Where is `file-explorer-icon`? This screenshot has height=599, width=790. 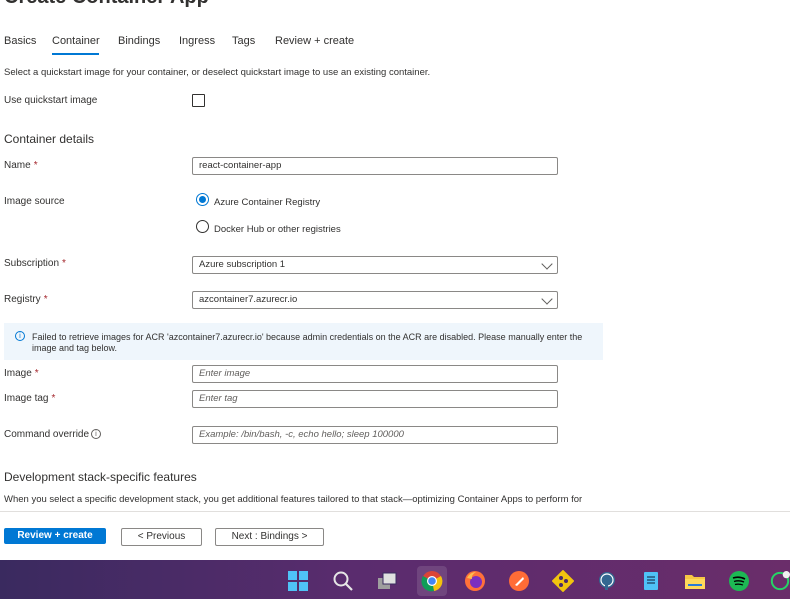
file-explorer-icon is located at coordinates (695, 581).